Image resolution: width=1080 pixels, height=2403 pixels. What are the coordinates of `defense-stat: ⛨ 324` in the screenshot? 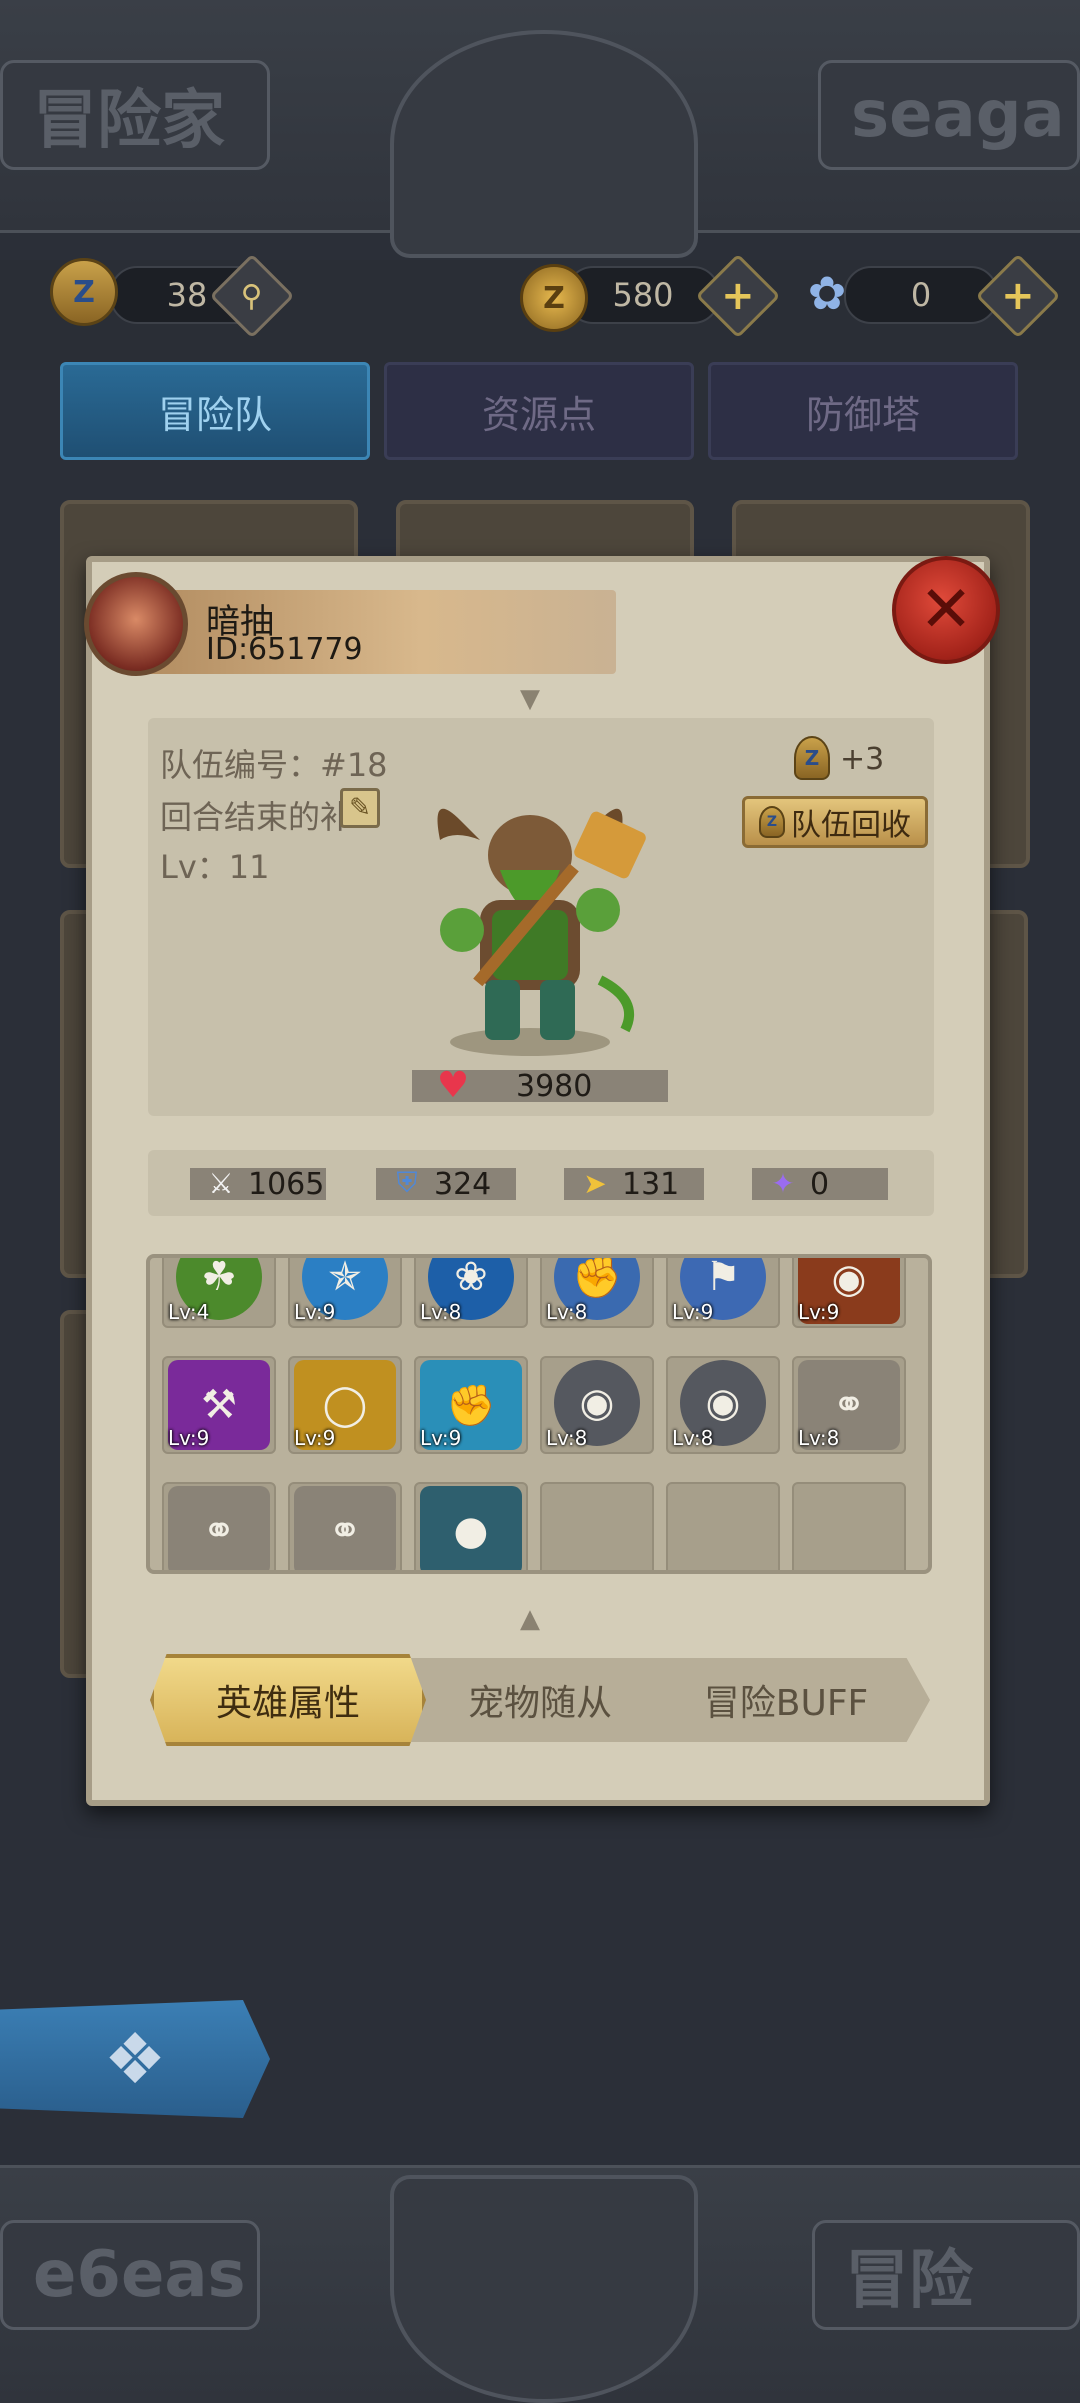 It's located at (446, 1184).